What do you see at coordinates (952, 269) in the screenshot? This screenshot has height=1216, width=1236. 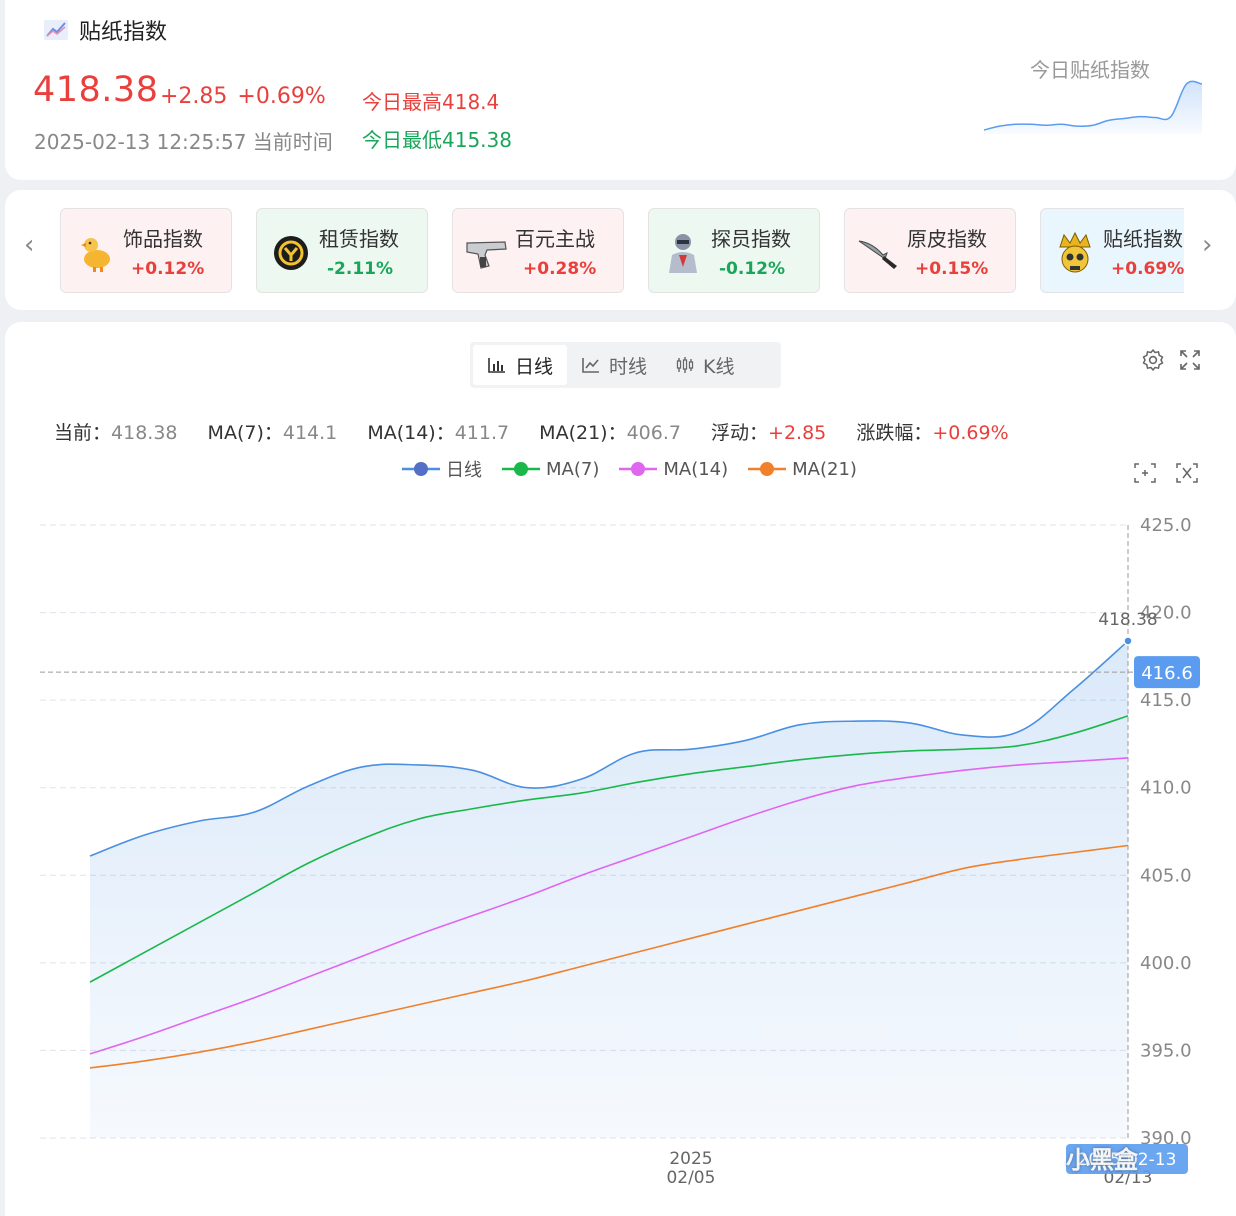 I see `index-change: +0.15%` at bounding box center [952, 269].